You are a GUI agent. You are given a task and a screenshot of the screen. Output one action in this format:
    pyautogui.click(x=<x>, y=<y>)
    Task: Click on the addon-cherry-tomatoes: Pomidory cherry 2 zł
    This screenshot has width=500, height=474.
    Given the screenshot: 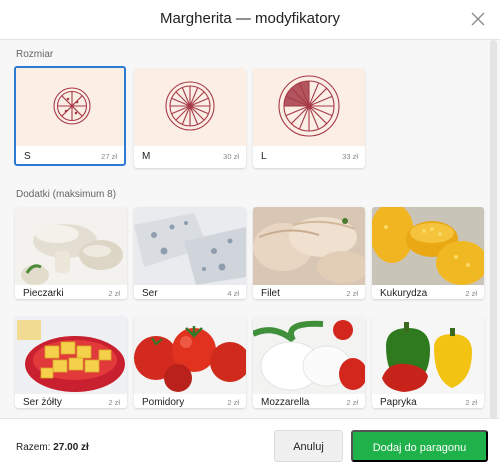 What is the action you would take?
    pyautogui.click(x=190, y=362)
    